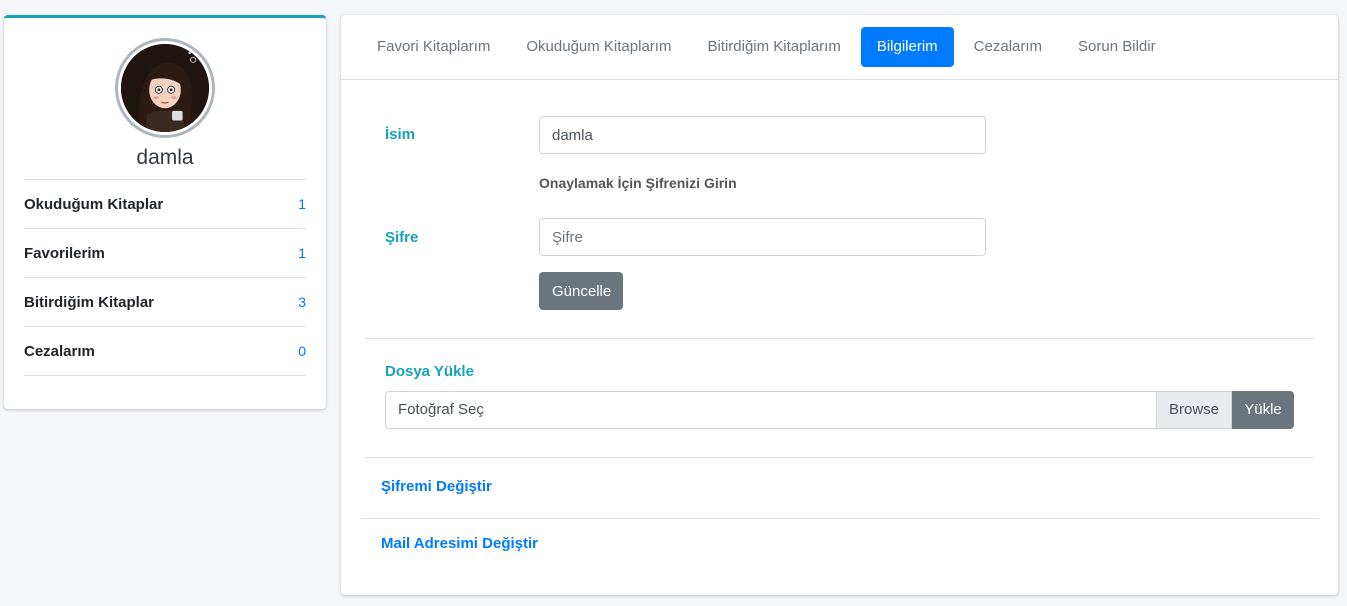 The image size is (1347, 606). Describe the element at coordinates (64, 253) in the screenshot. I see `stat-label: Favorilerim` at that location.